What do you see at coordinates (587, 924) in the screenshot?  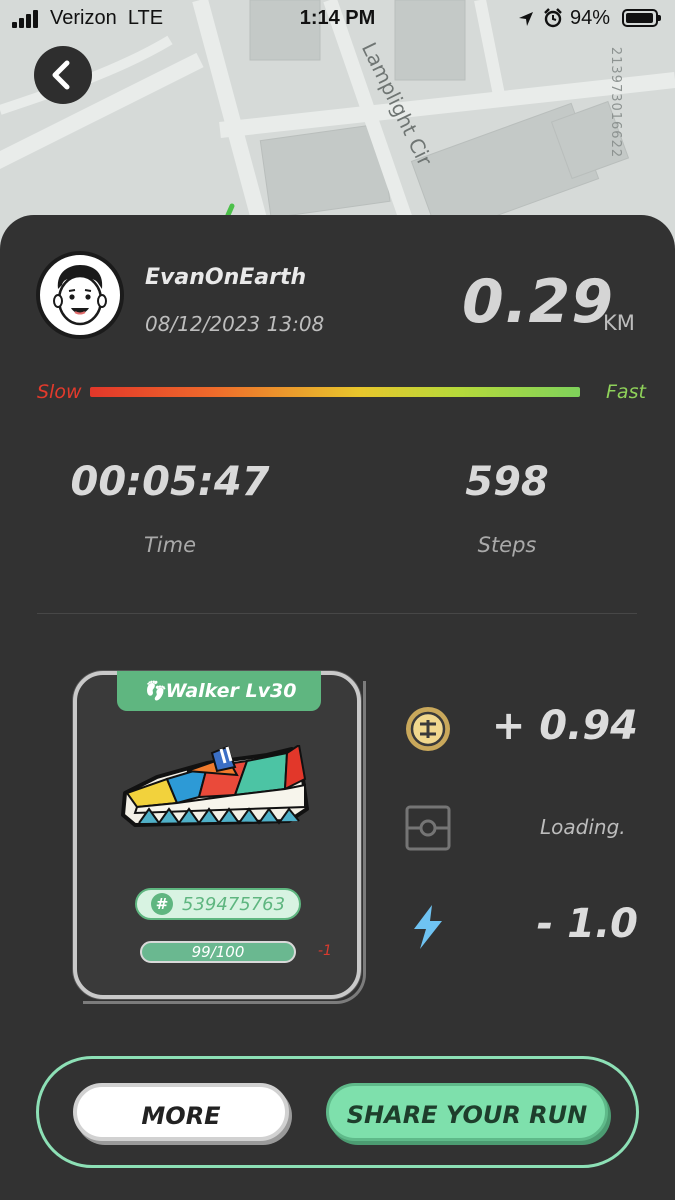 I see `energy-cost-value: - 1.0` at bounding box center [587, 924].